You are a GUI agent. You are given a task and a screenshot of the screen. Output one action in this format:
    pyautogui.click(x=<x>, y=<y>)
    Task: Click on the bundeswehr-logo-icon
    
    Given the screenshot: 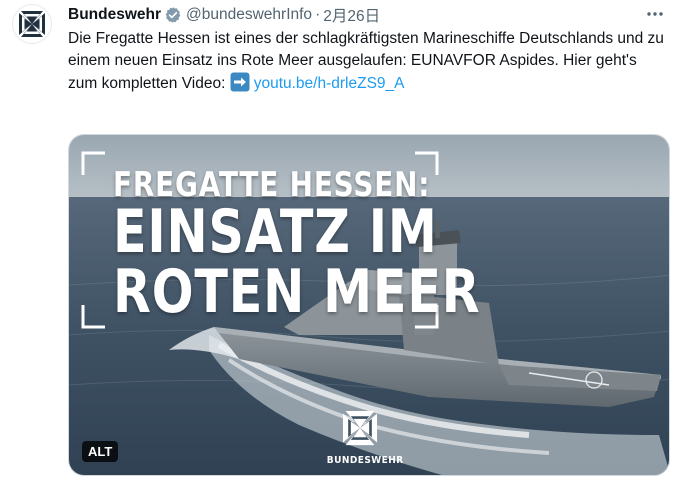 What is the action you would take?
    pyautogui.click(x=360, y=428)
    